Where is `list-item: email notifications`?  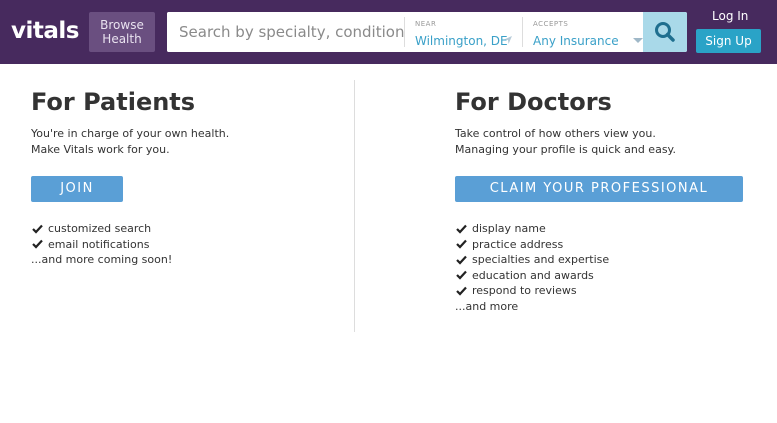 list-item: email notifications is located at coordinates (181, 245).